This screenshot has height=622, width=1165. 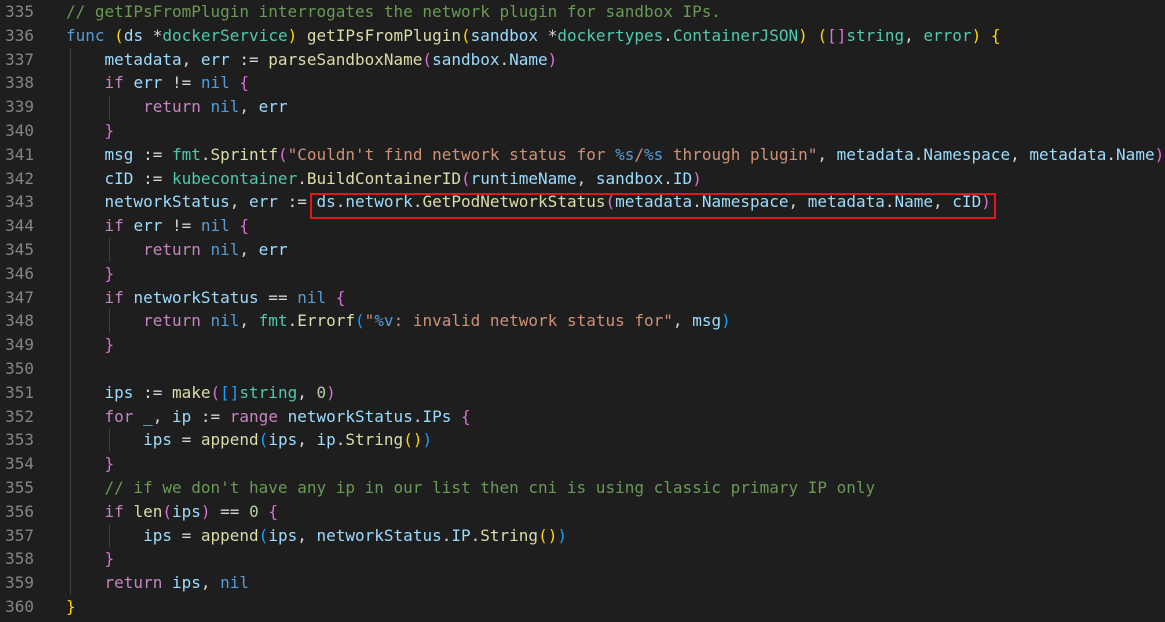 I want to click on code-token: sandbox, so click(x=466, y=59).